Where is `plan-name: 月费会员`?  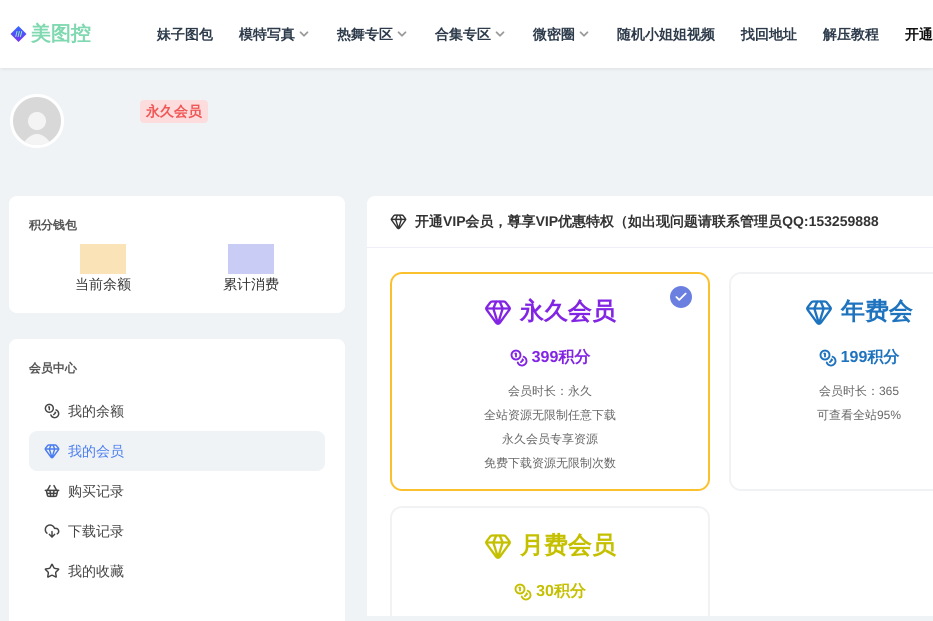
plan-name: 月费会员 is located at coordinates (568, 546).